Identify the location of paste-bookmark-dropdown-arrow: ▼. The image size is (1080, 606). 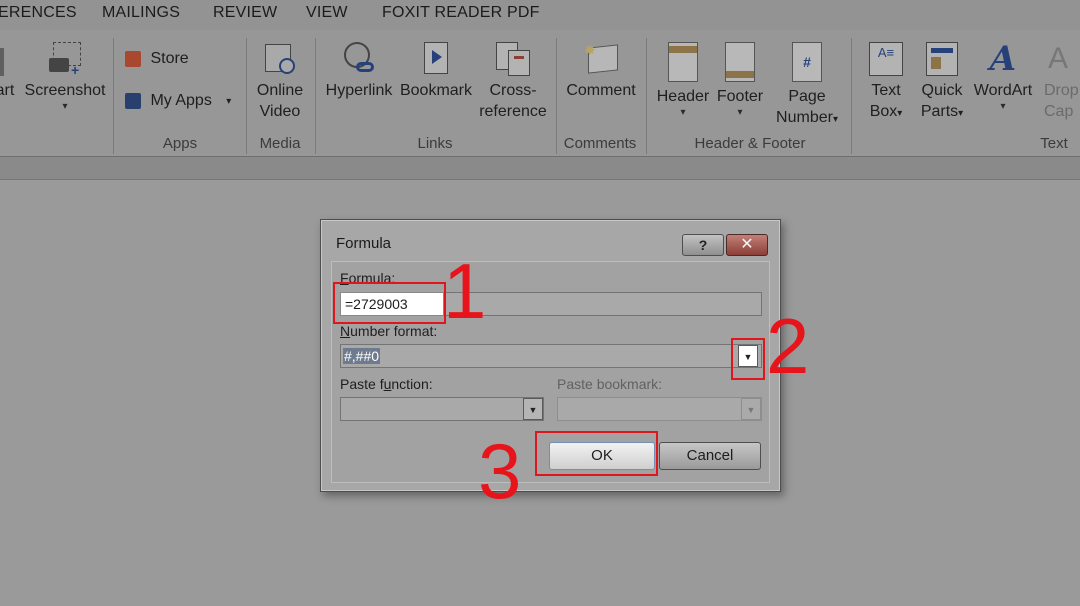
(751, 409).